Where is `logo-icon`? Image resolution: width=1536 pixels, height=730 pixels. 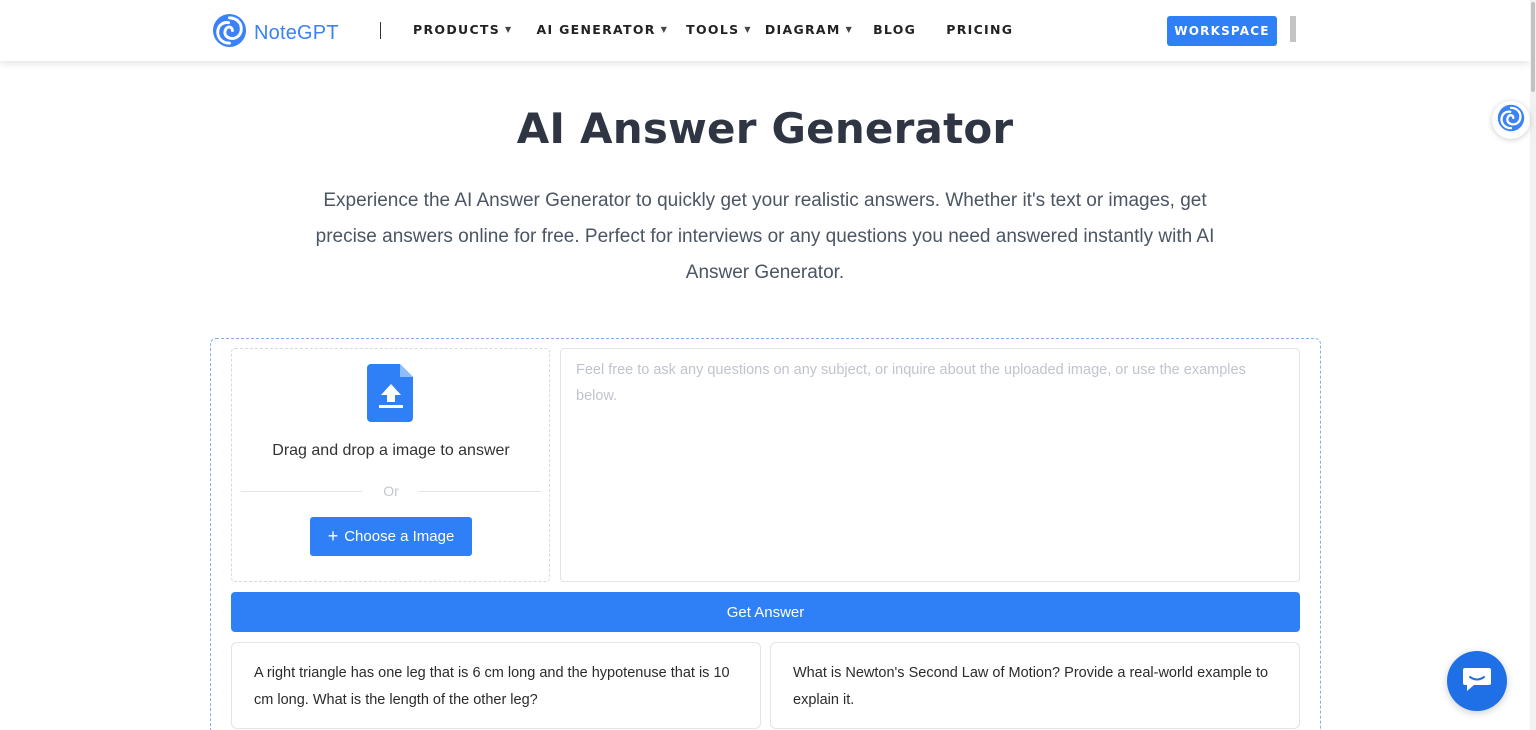
logo-icon is located at coordinates (229, 33).